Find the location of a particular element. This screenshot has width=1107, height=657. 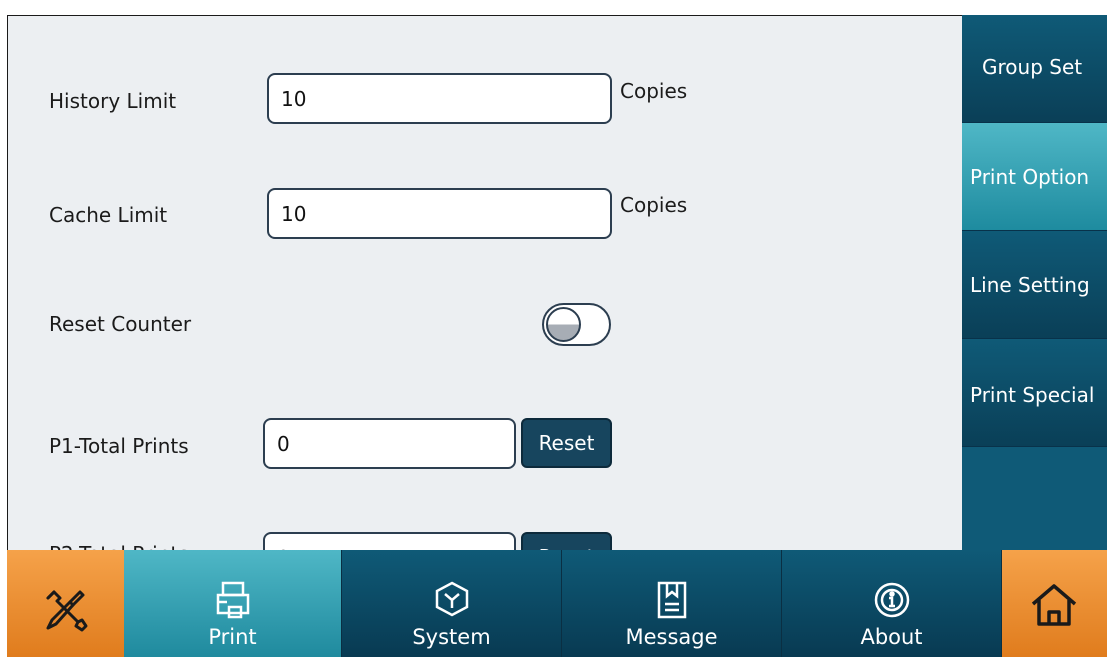

reset-counter-toggle is located at coordinates (576, 324).